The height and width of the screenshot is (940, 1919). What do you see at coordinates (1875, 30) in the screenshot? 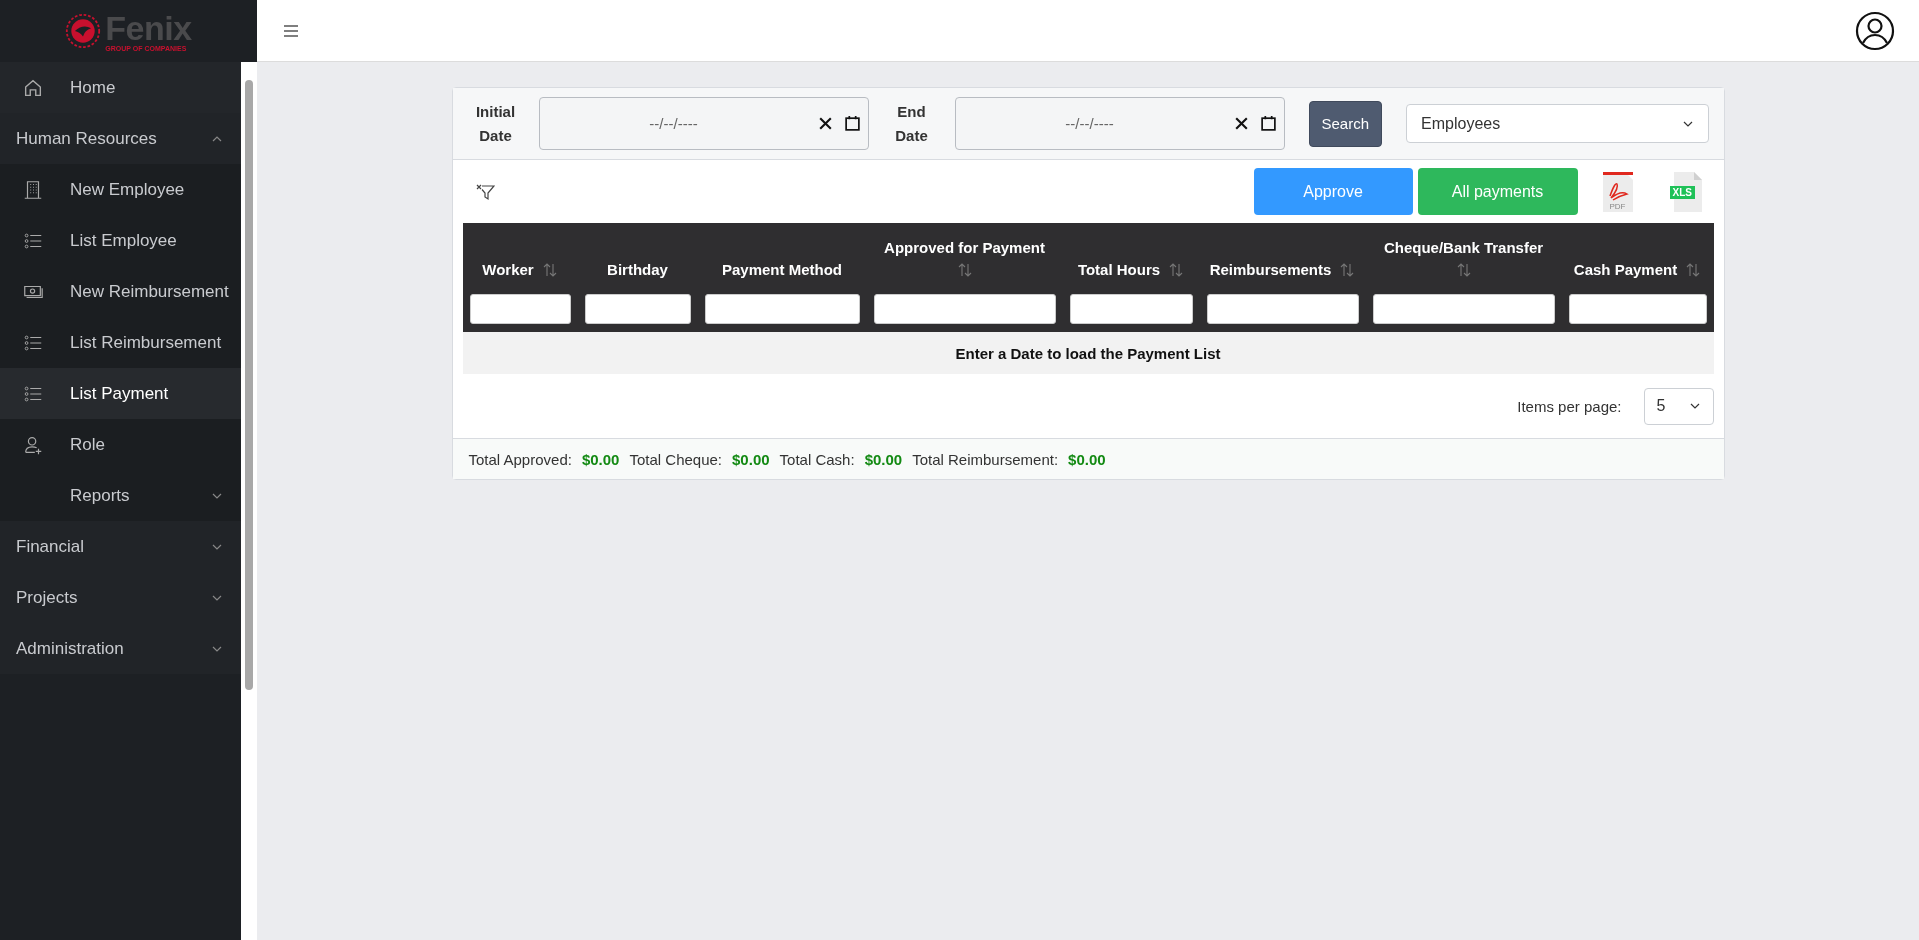
I see `user-avatar-icon` at bounding box center [1875, 30].